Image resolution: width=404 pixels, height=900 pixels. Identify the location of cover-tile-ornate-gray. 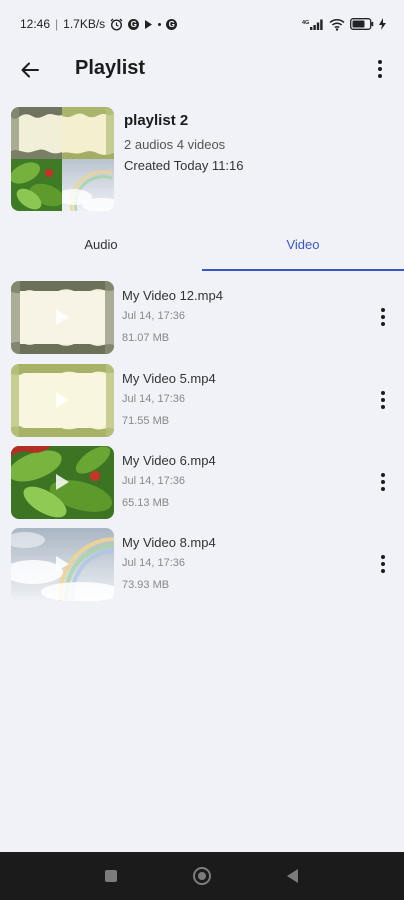
(36, 133).